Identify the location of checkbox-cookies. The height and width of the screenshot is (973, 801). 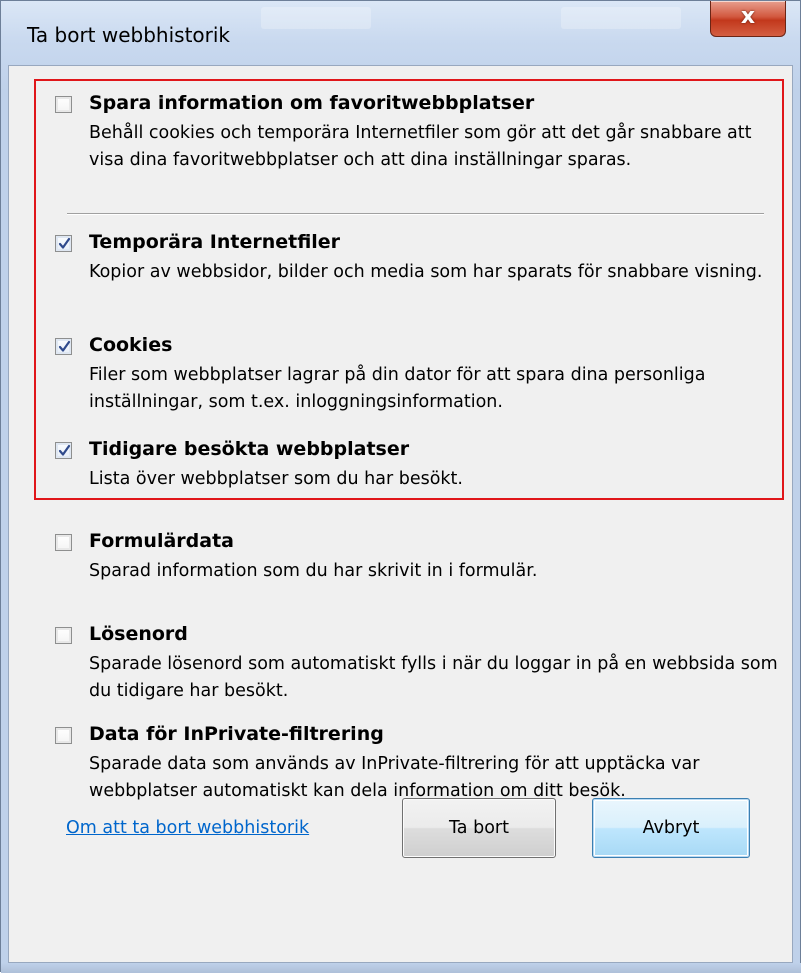
(63, 346).